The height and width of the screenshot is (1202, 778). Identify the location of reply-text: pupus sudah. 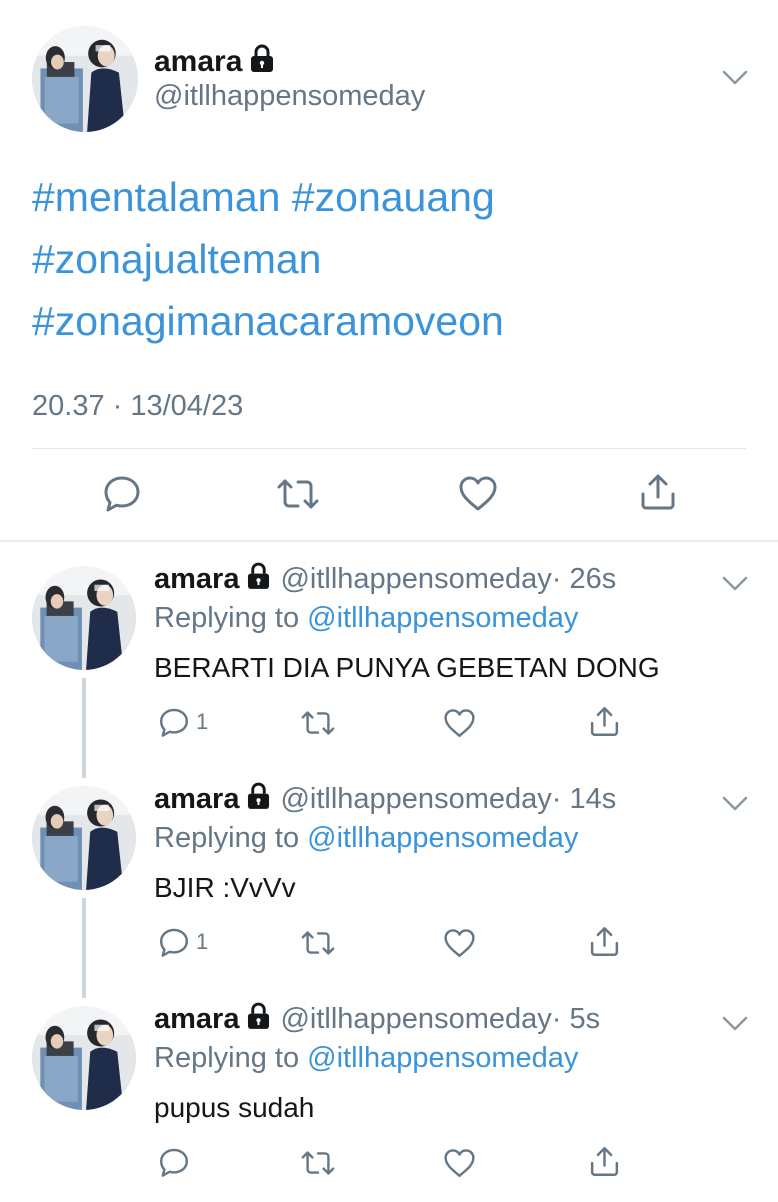
(234, 1107).